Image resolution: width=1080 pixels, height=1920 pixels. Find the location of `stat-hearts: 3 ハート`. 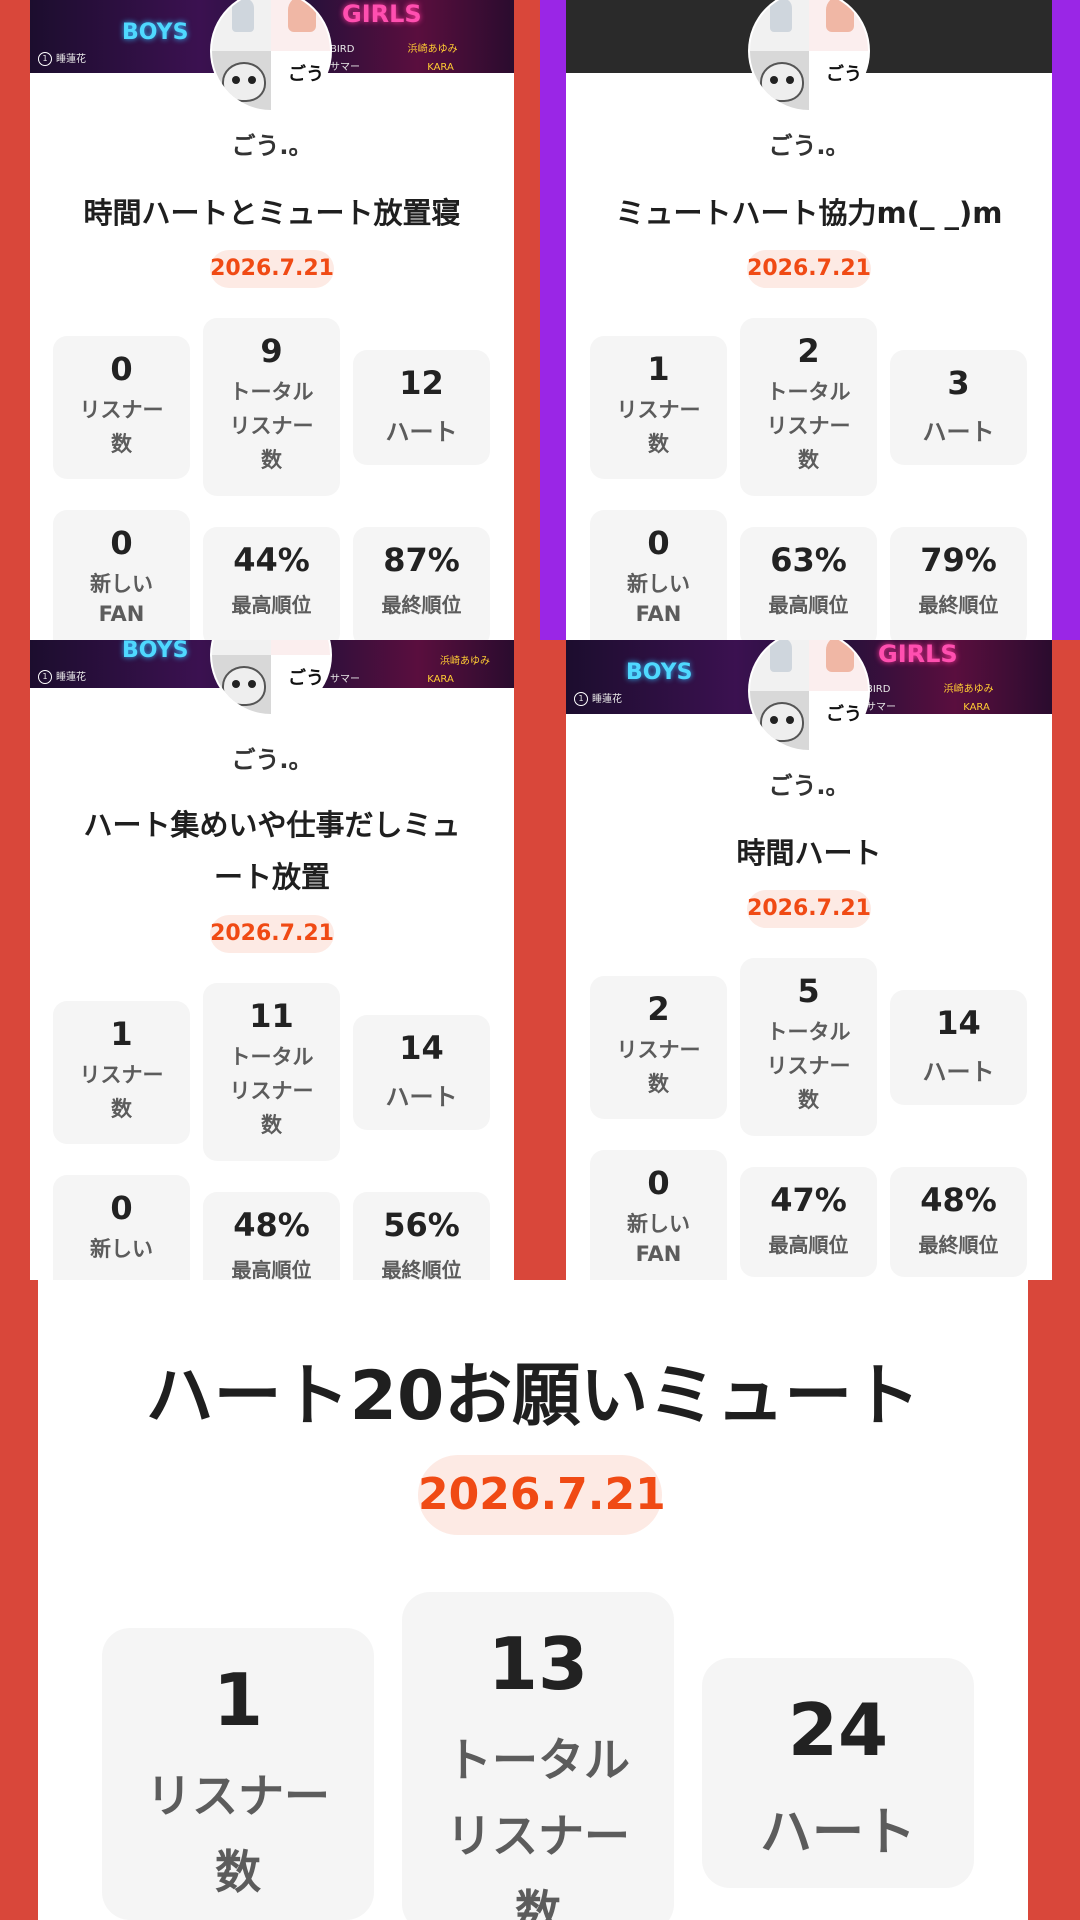

stat-hearts: 3 ハート is located at coordinates (958, 407).